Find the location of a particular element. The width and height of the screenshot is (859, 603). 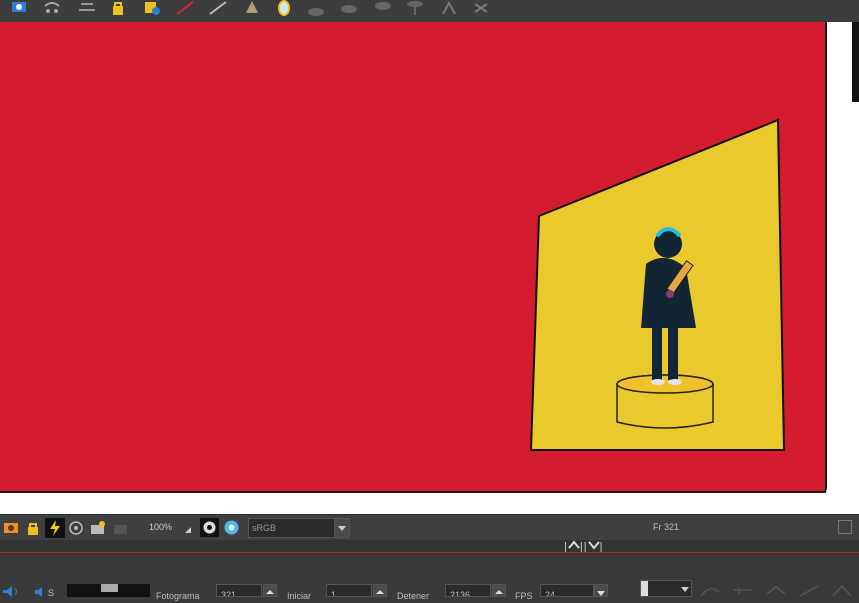

cone-icon is located at coordinates (252, 8).